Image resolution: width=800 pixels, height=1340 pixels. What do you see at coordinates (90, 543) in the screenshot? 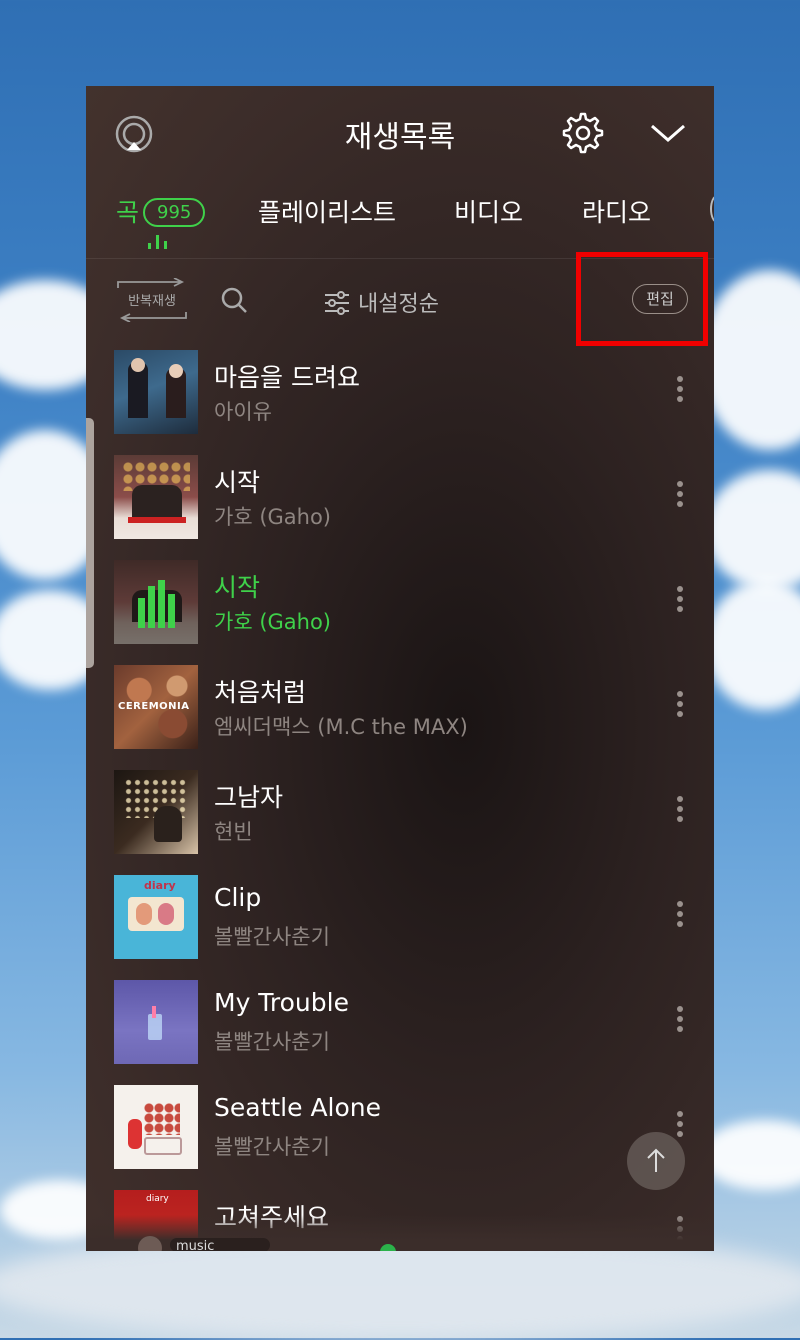
I see `side-drag-handle` at bounding box center [90, 543].